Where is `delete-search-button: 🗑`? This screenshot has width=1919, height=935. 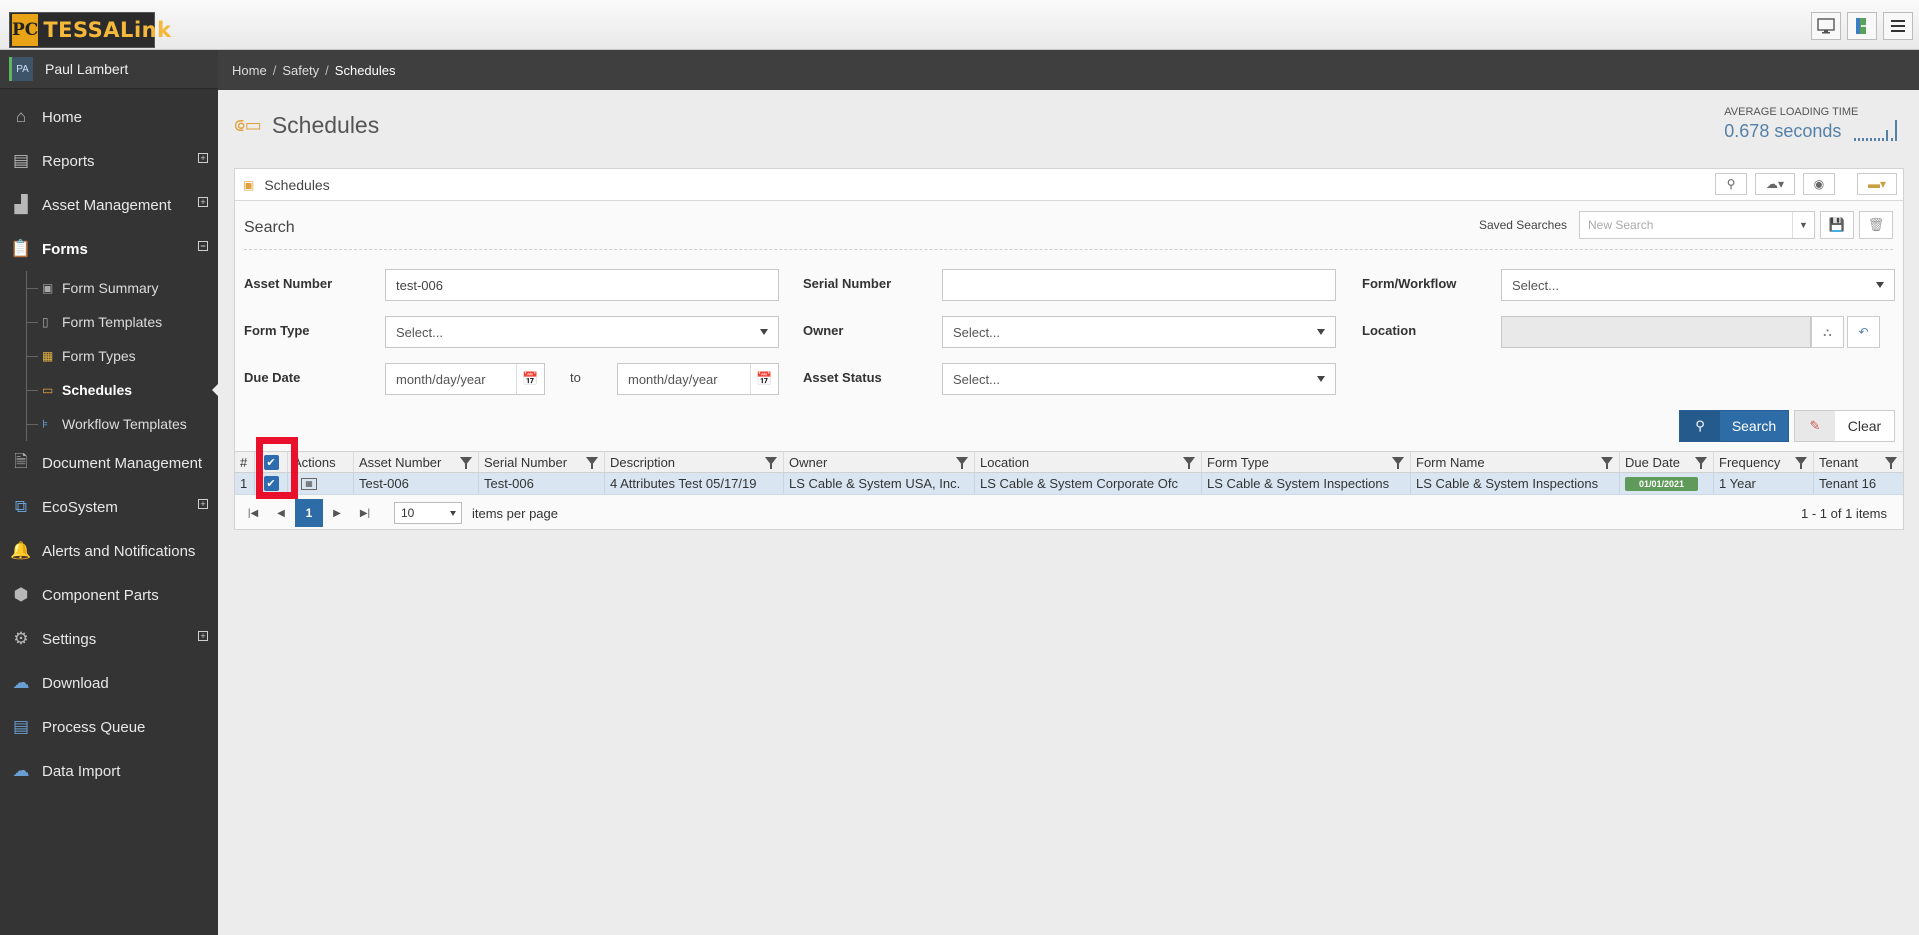 delete-search-button: 🗑 is located at coordinates (1876, 225).